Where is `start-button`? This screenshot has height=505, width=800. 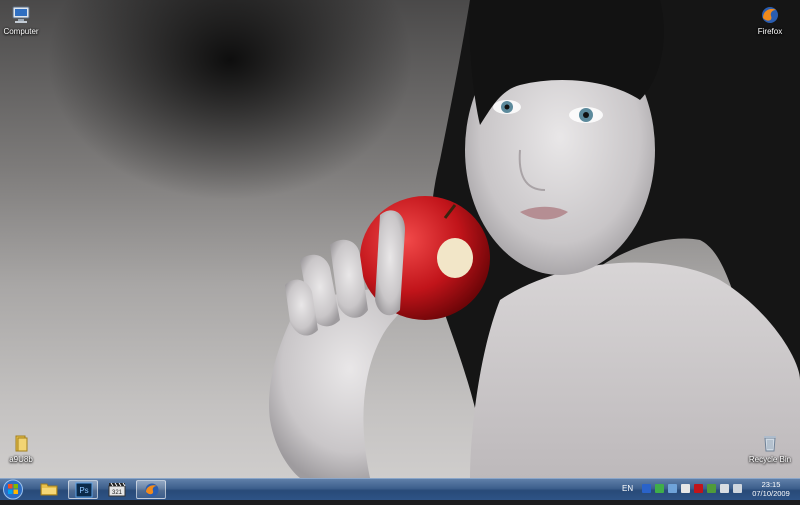 start-button is located at coordinates (13, 489).